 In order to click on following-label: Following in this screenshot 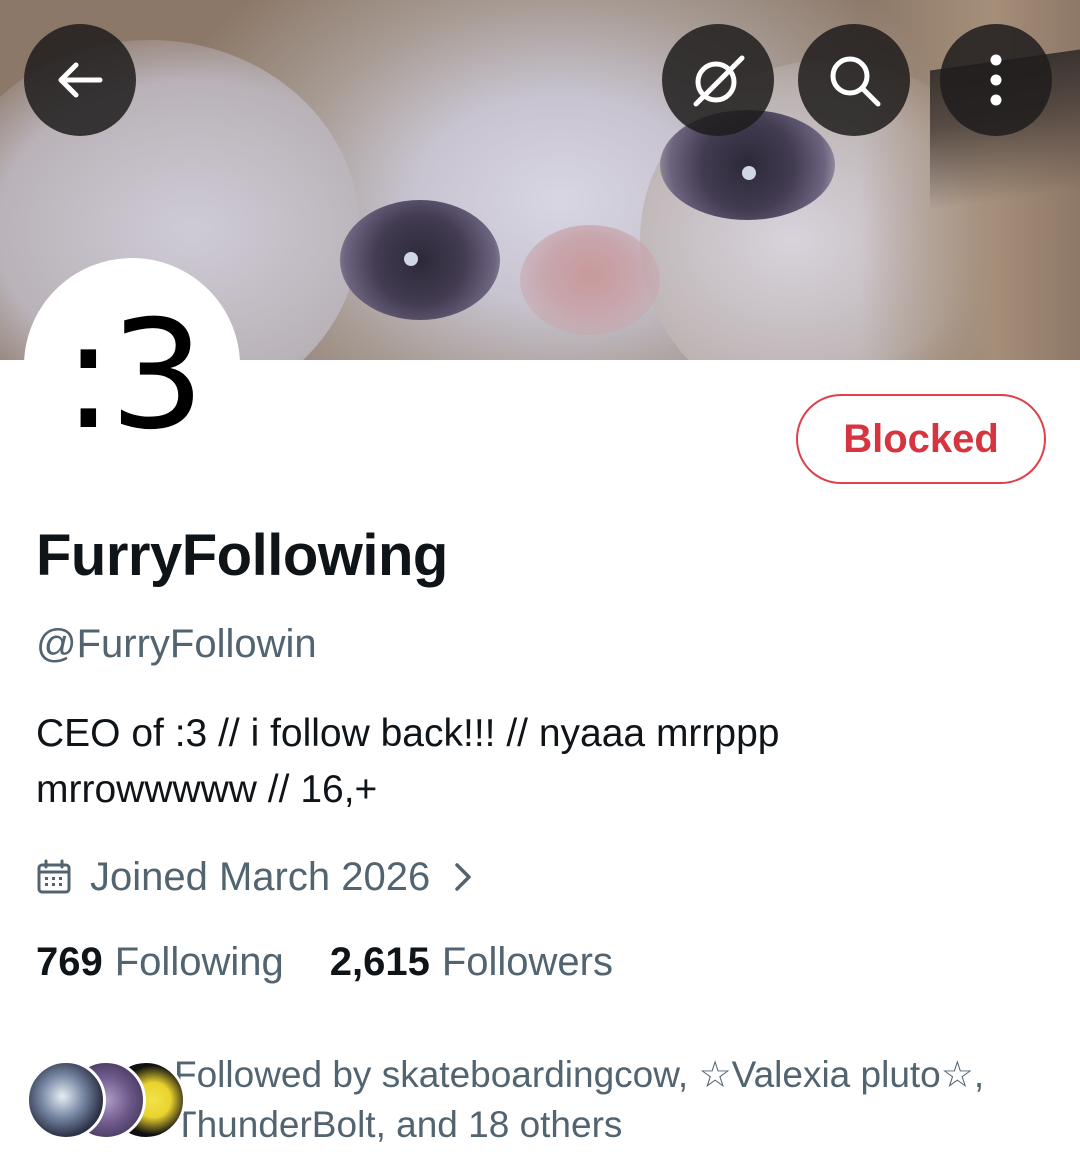, I will do `click(199, 962)`.